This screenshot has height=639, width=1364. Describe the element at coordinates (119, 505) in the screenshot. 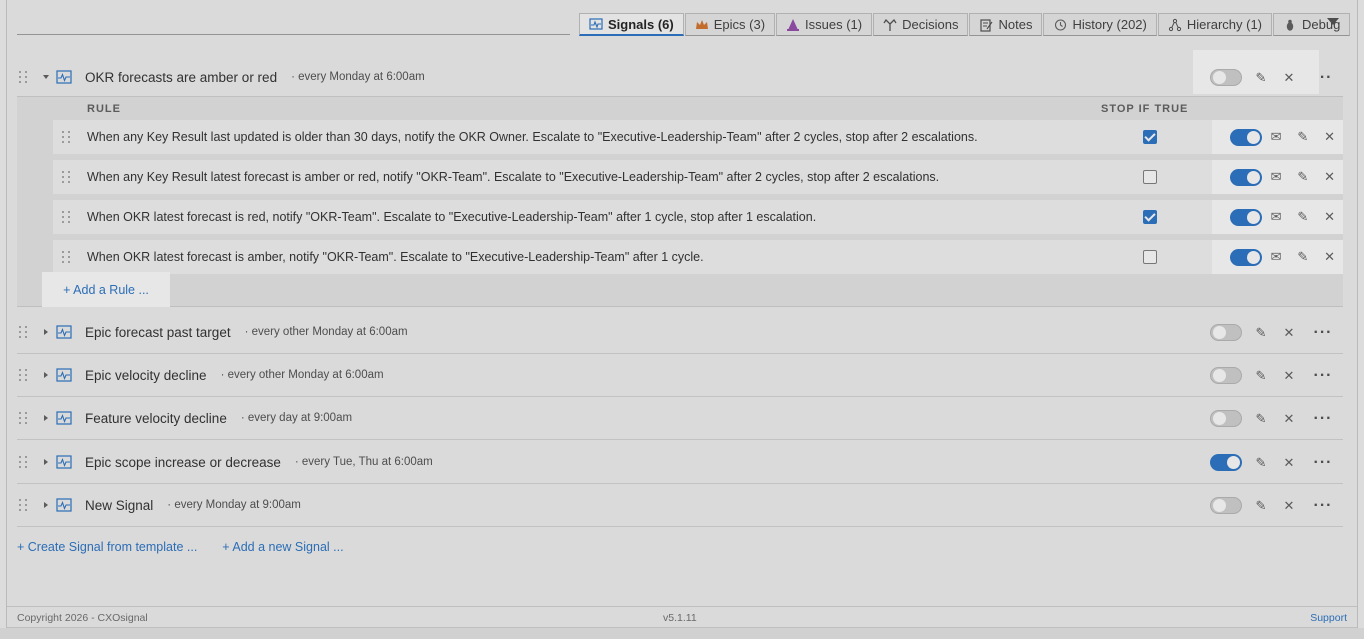

I see `signal-title: New Signal` at that location.